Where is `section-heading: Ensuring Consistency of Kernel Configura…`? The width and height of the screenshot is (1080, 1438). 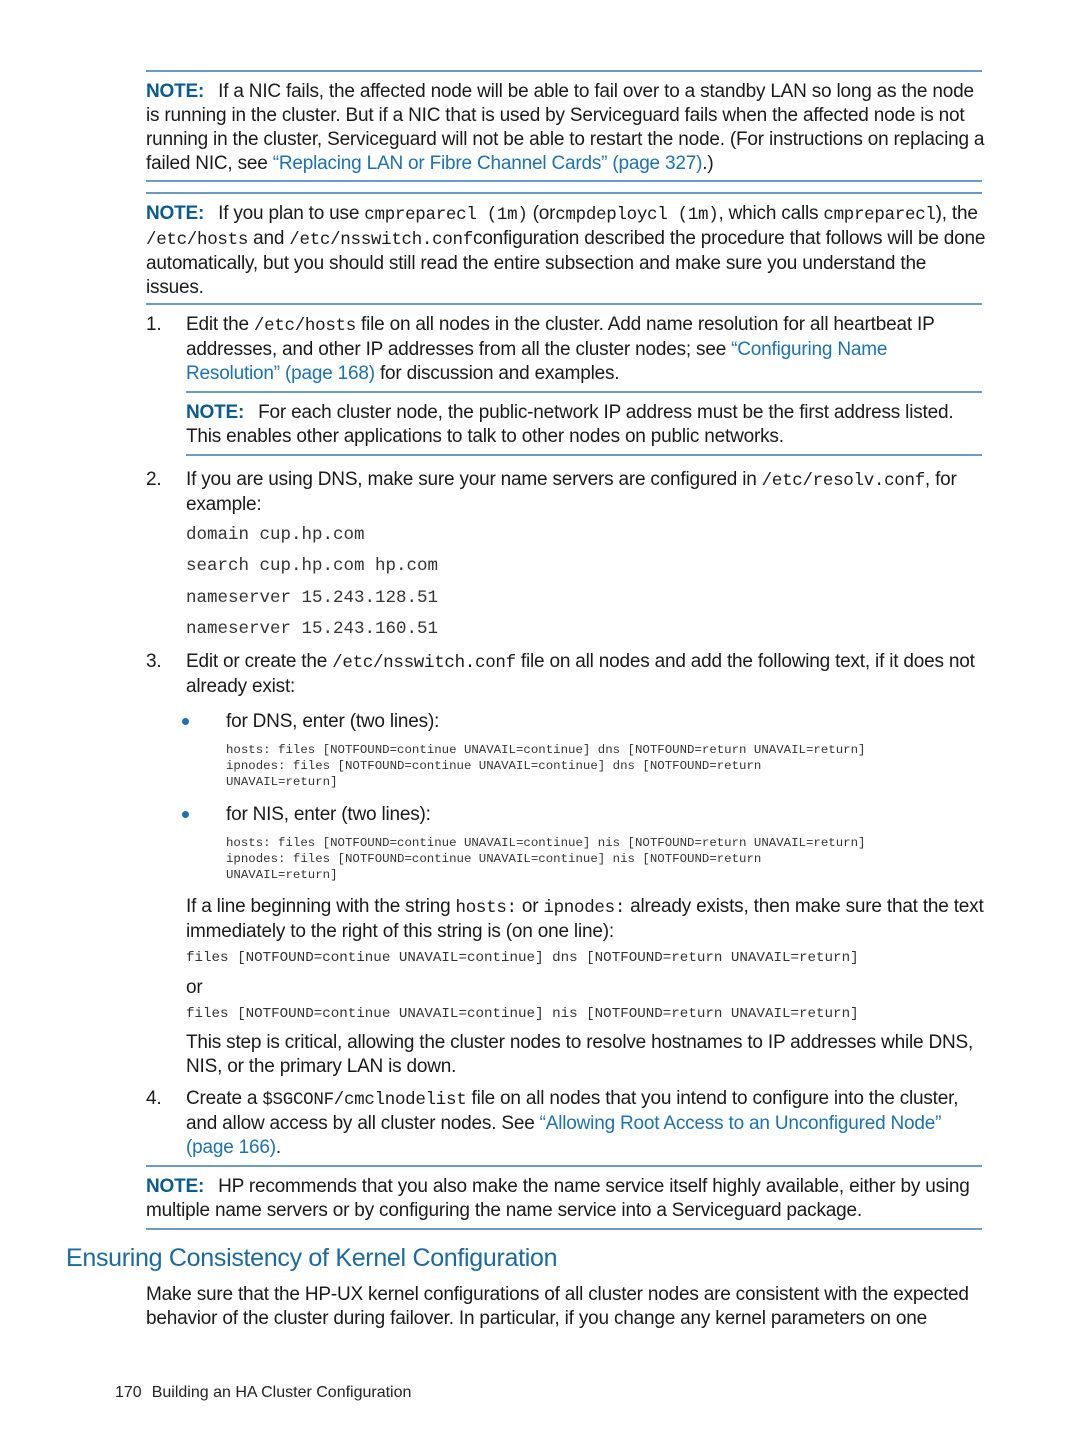
section-heading: Ensuring Consistency of Kernel Configura… is located at coordinates (312, 1258).